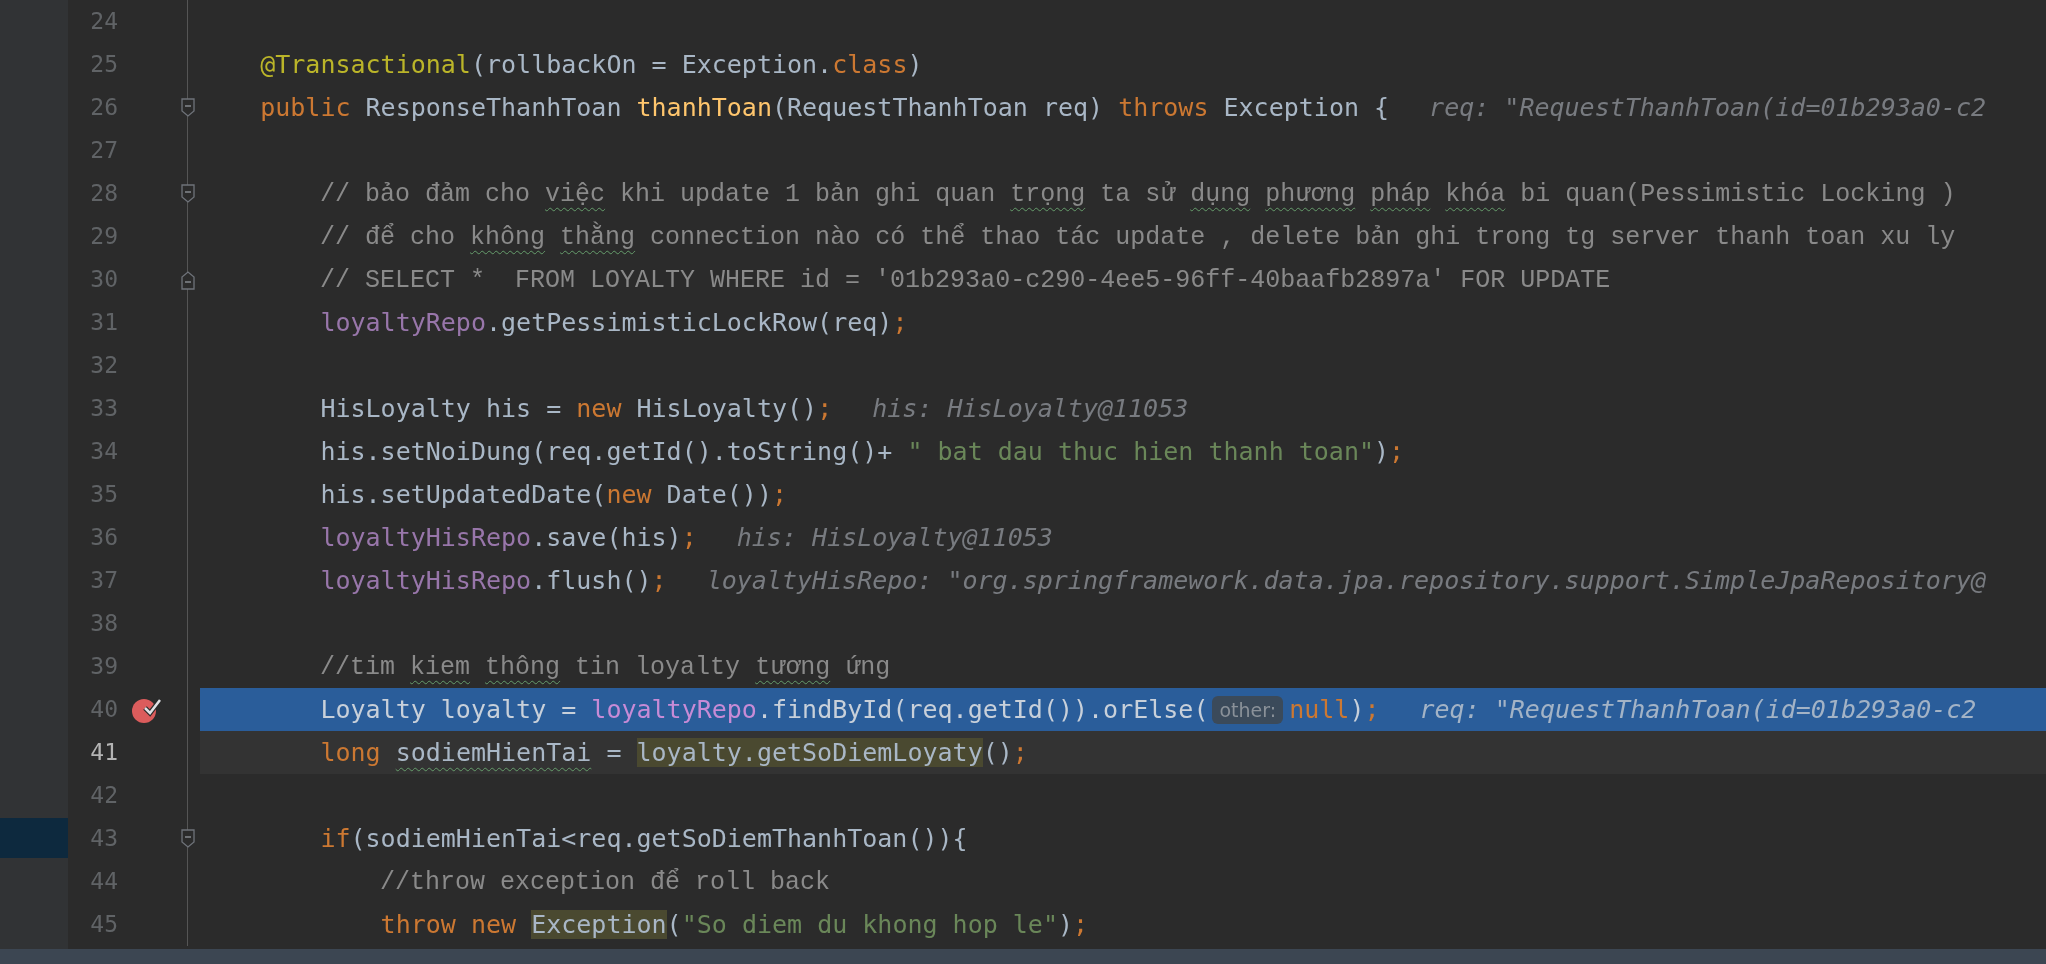 This screenshot has height=964, width=2046. What do you see at coordinates (862, 452) in the screenshot?
I see `code-text: his.setNoiDung(req.getId().toString()+ " bat dau thuc hien thanh toan");` at bounding box center [862, 452].